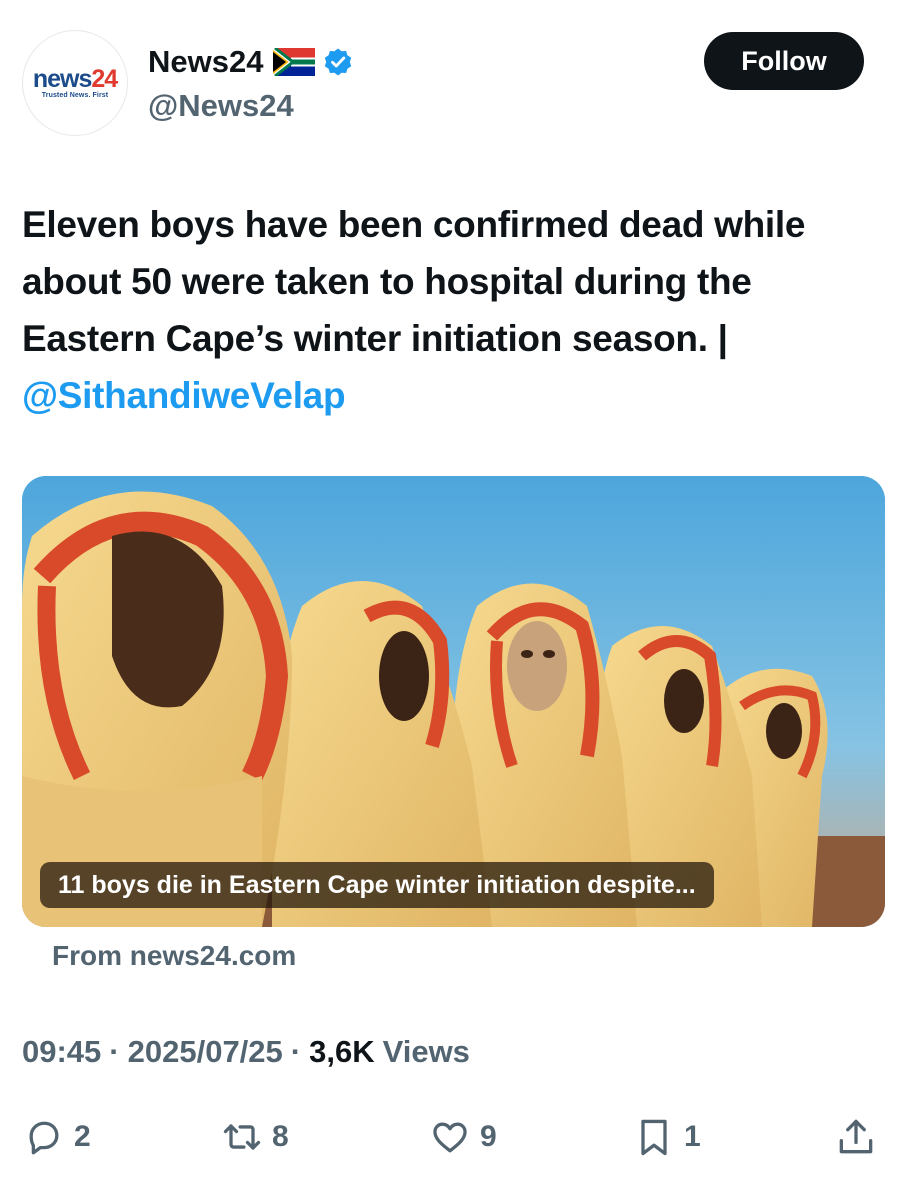 This screenshot has height=1200, width=907. What do you see at coordinates (75, 79) in the screenshot?
I see `news24-logo: news24` at bounding box center [75, 79].